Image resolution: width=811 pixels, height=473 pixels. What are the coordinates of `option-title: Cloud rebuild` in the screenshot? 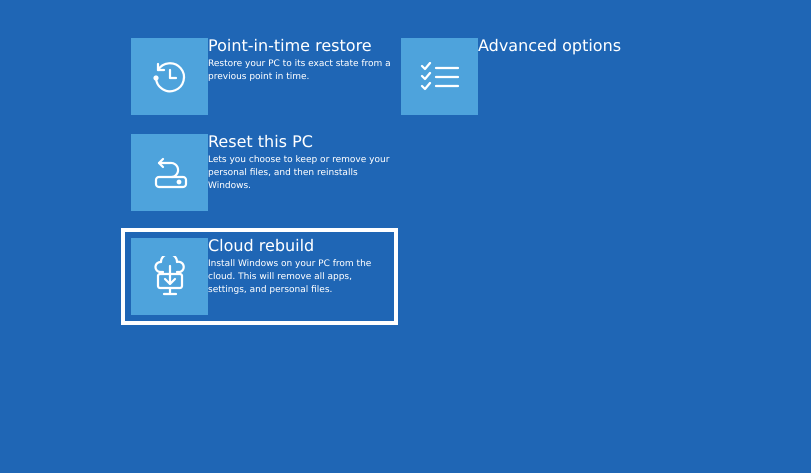 It's located at (262, 246).